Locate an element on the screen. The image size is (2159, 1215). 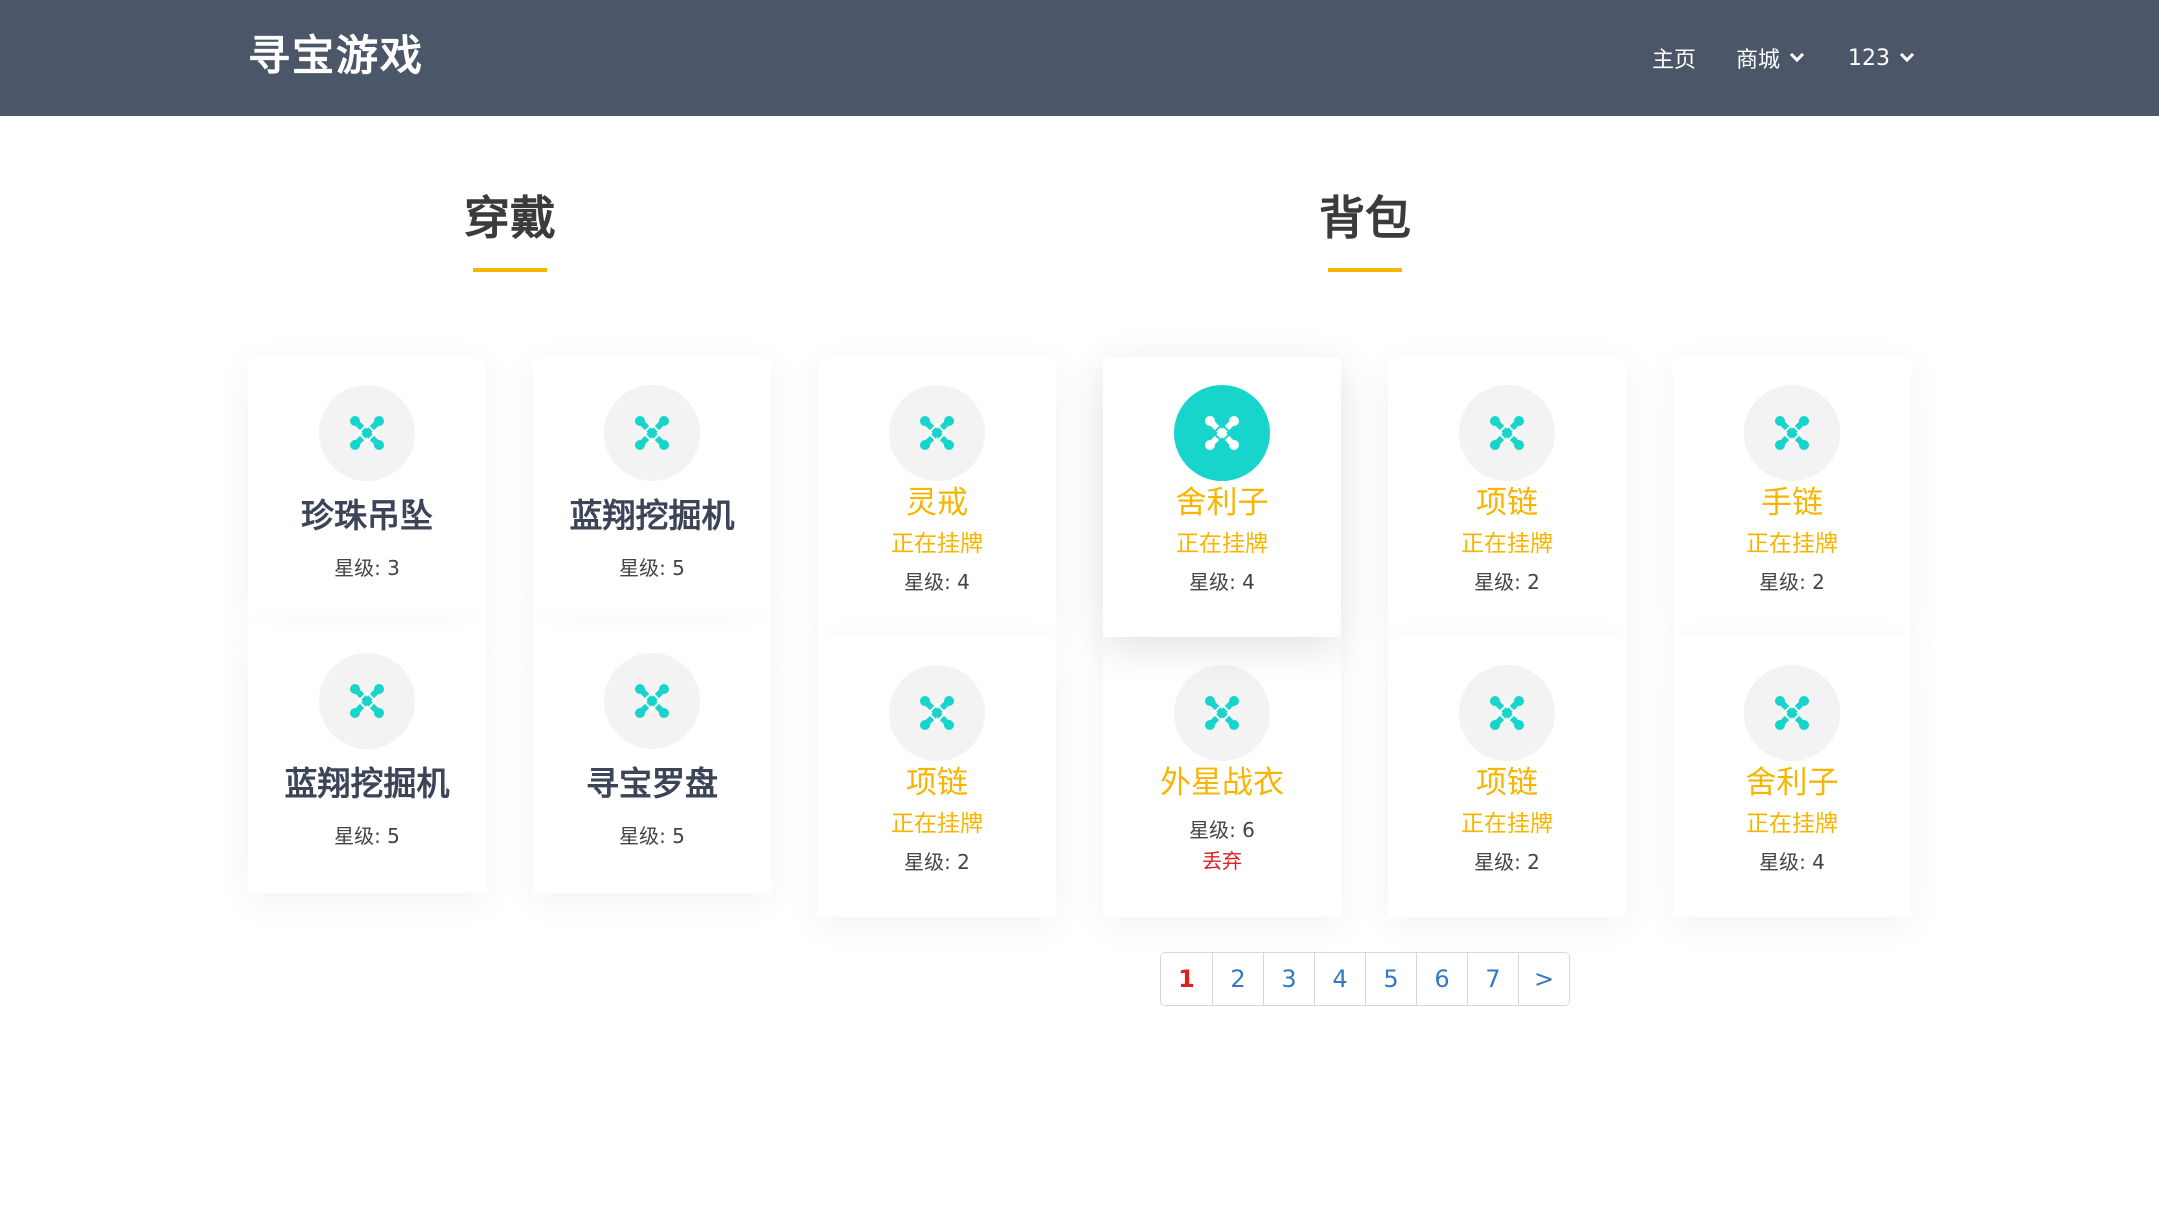
worn-section-title: 穿戴 is located at coordinates (510, 230).